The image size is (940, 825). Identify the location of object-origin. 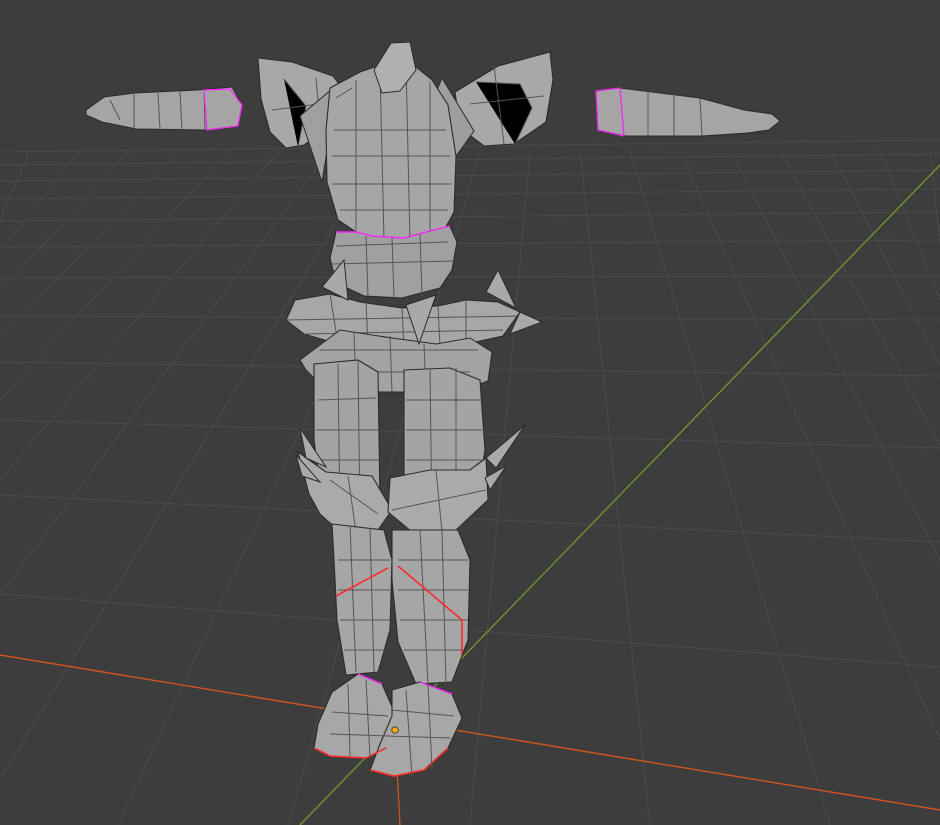
(395, 730).